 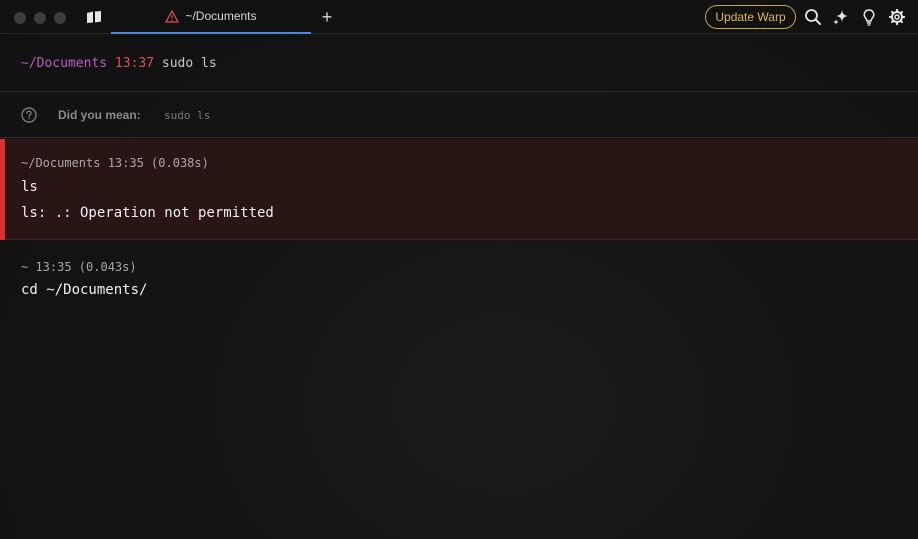 What do you see at coordinates (20, 18) in the screenshot?
I see `close-window-button` at bounding box center [20, 18].